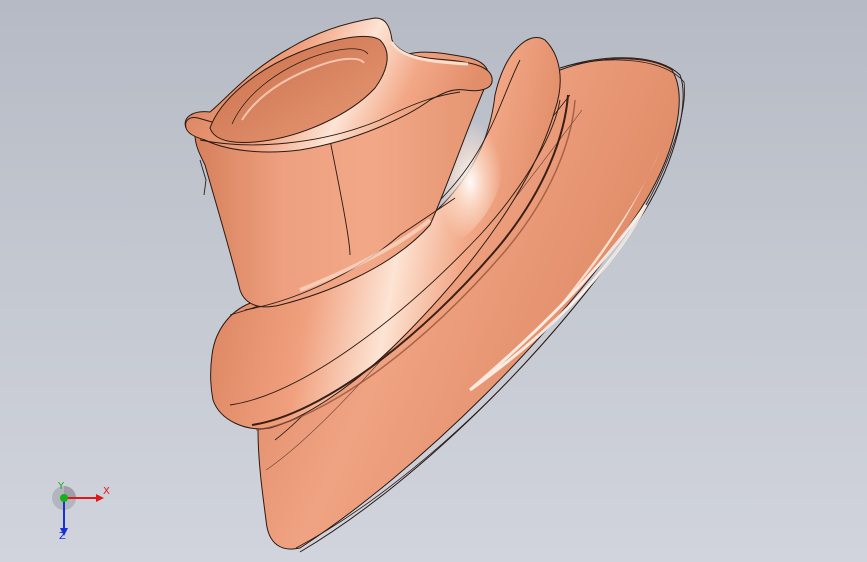  Describe the element at coordinates (80, 513) in the screenshot. I see `coordinate-triad: X Y Z` at that location.